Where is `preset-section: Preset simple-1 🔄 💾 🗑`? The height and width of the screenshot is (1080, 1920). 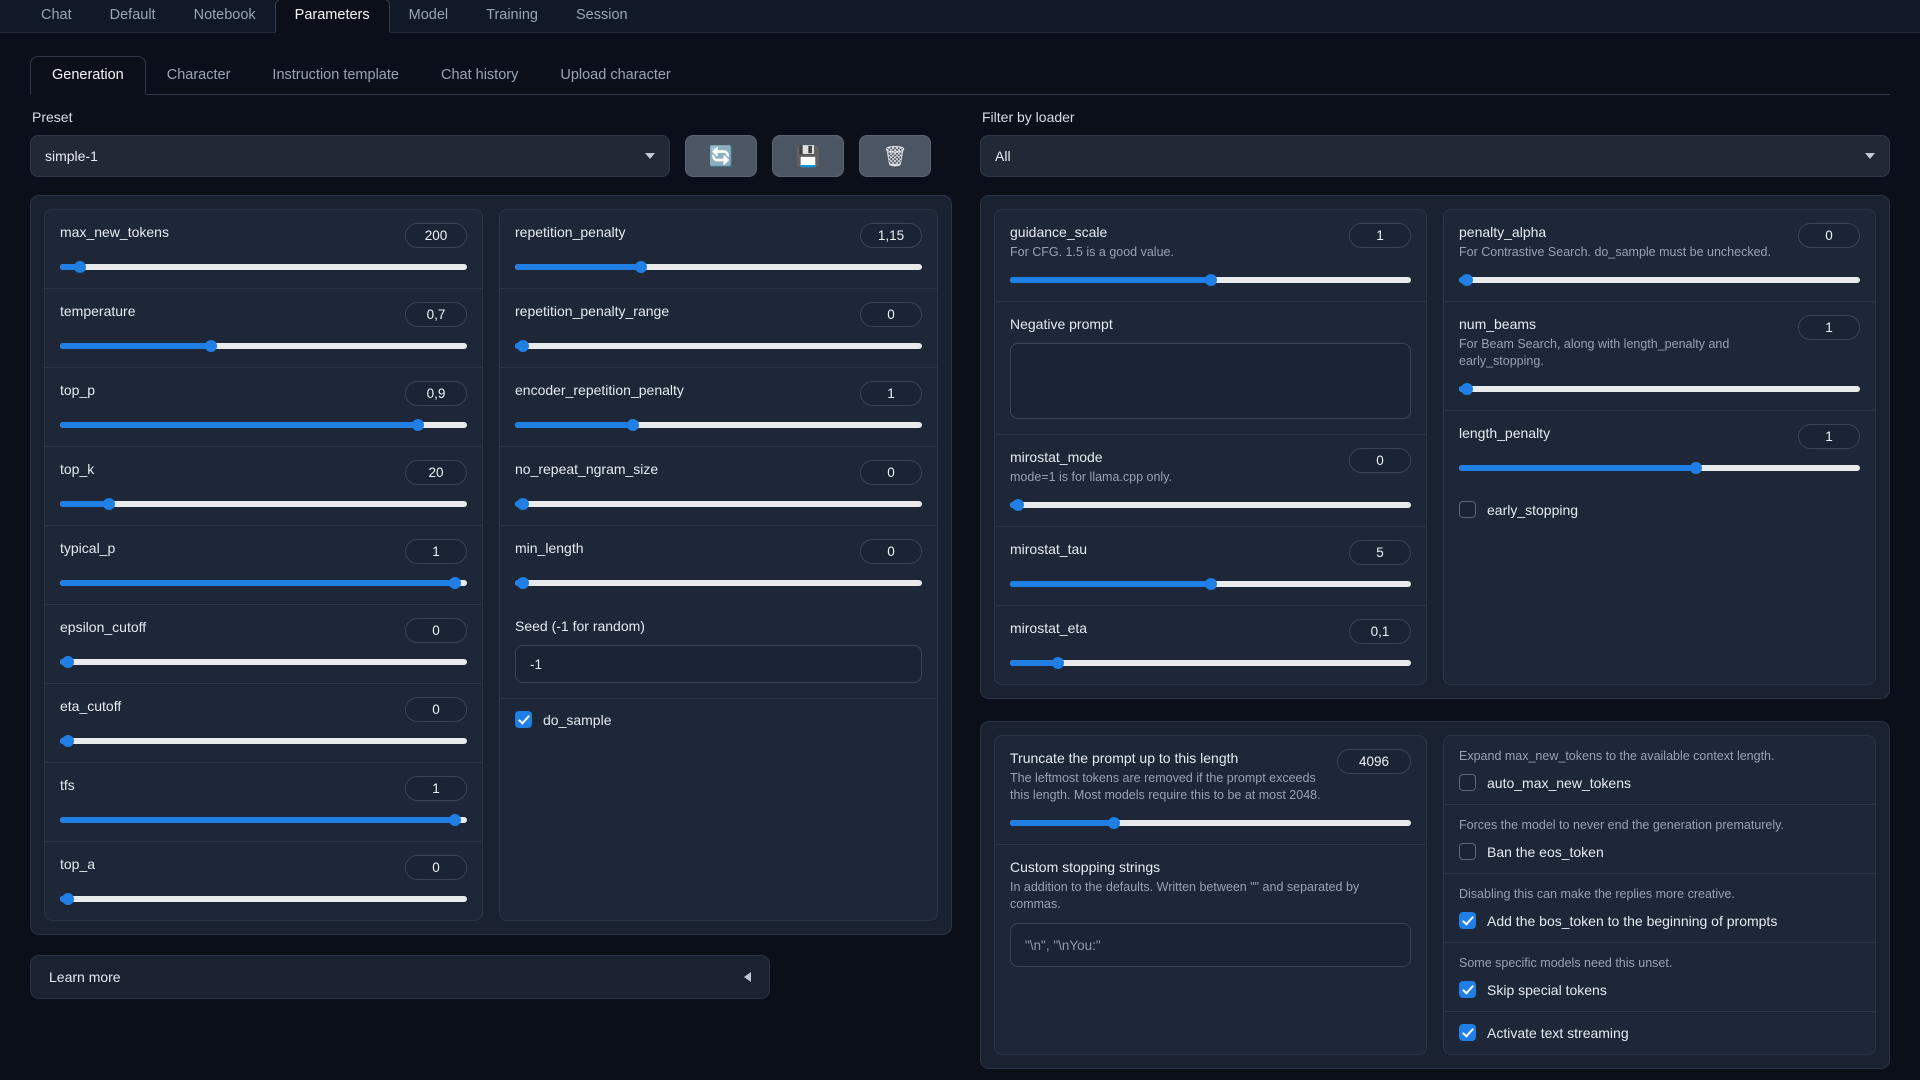
preset-section: Preset simple-1 🔄 💾 🗑 is located at coordinates (491, 143).